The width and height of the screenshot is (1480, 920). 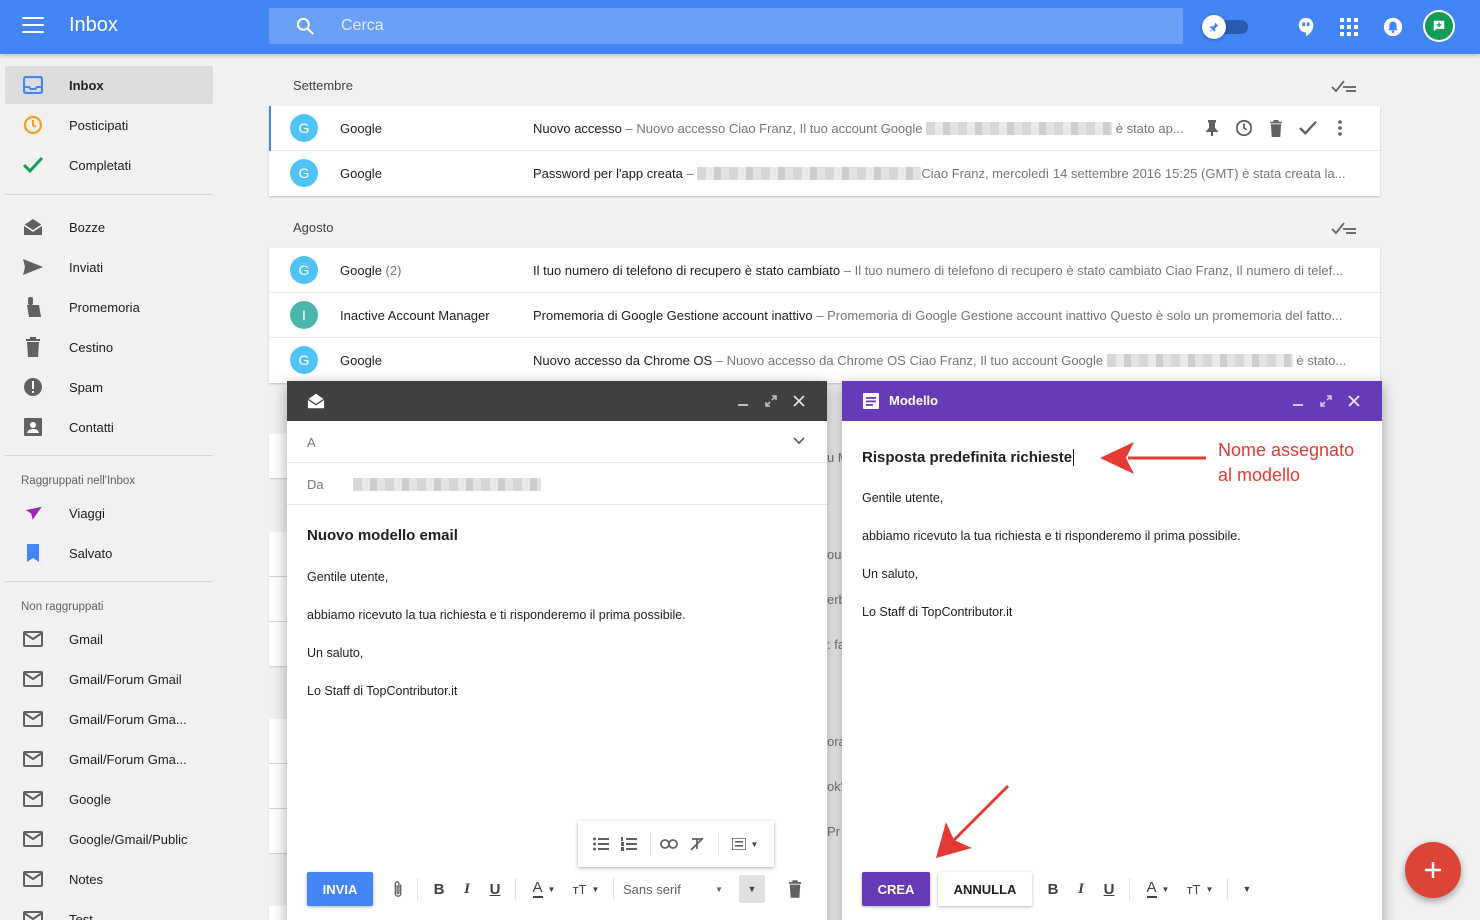 I want to click on clear-formatting-icon, so click(x=697, y=844).